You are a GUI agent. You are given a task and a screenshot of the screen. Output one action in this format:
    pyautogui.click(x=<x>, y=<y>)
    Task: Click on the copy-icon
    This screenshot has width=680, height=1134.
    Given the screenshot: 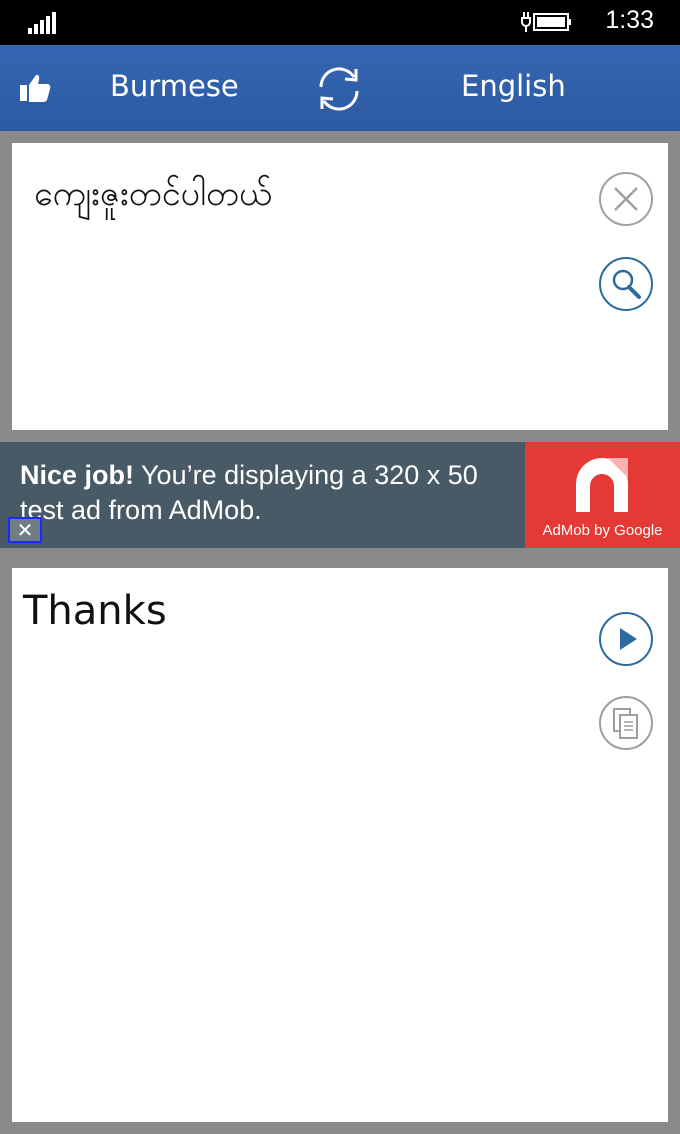 What is the action you would take?
    pyautogui.click(x=626, y=723)
    